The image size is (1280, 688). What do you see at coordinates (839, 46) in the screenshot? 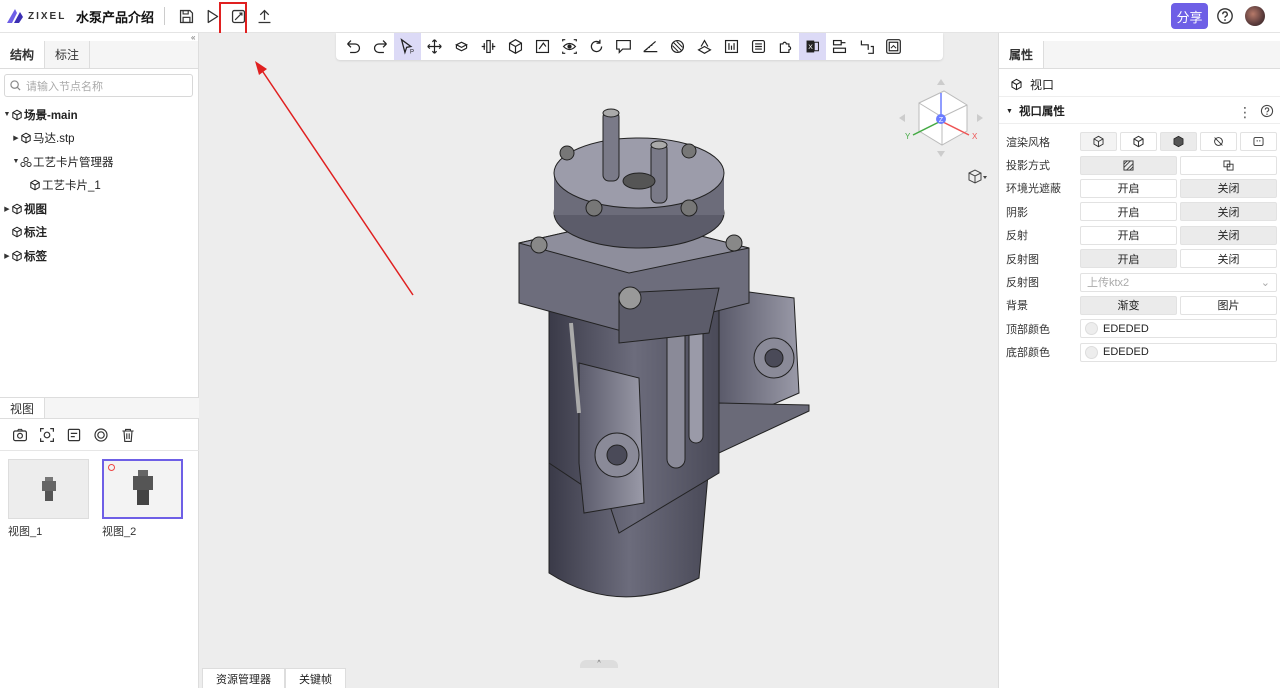
I see `arrange-icon` at bounding box center [839, 46].